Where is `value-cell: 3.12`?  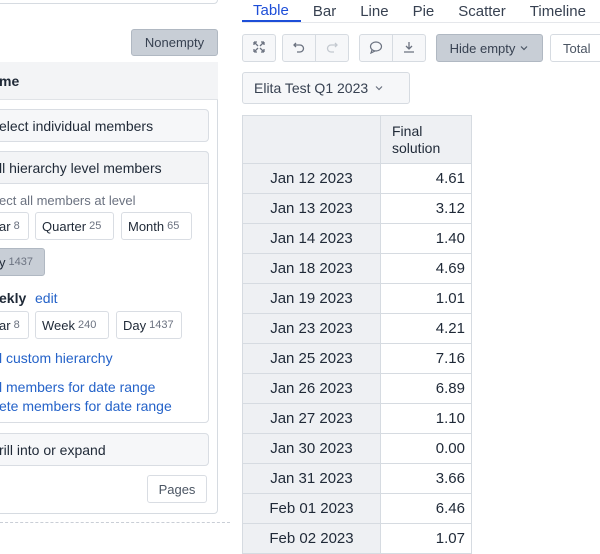 value-cell: 3.12 is located at coordinates (426, 208).